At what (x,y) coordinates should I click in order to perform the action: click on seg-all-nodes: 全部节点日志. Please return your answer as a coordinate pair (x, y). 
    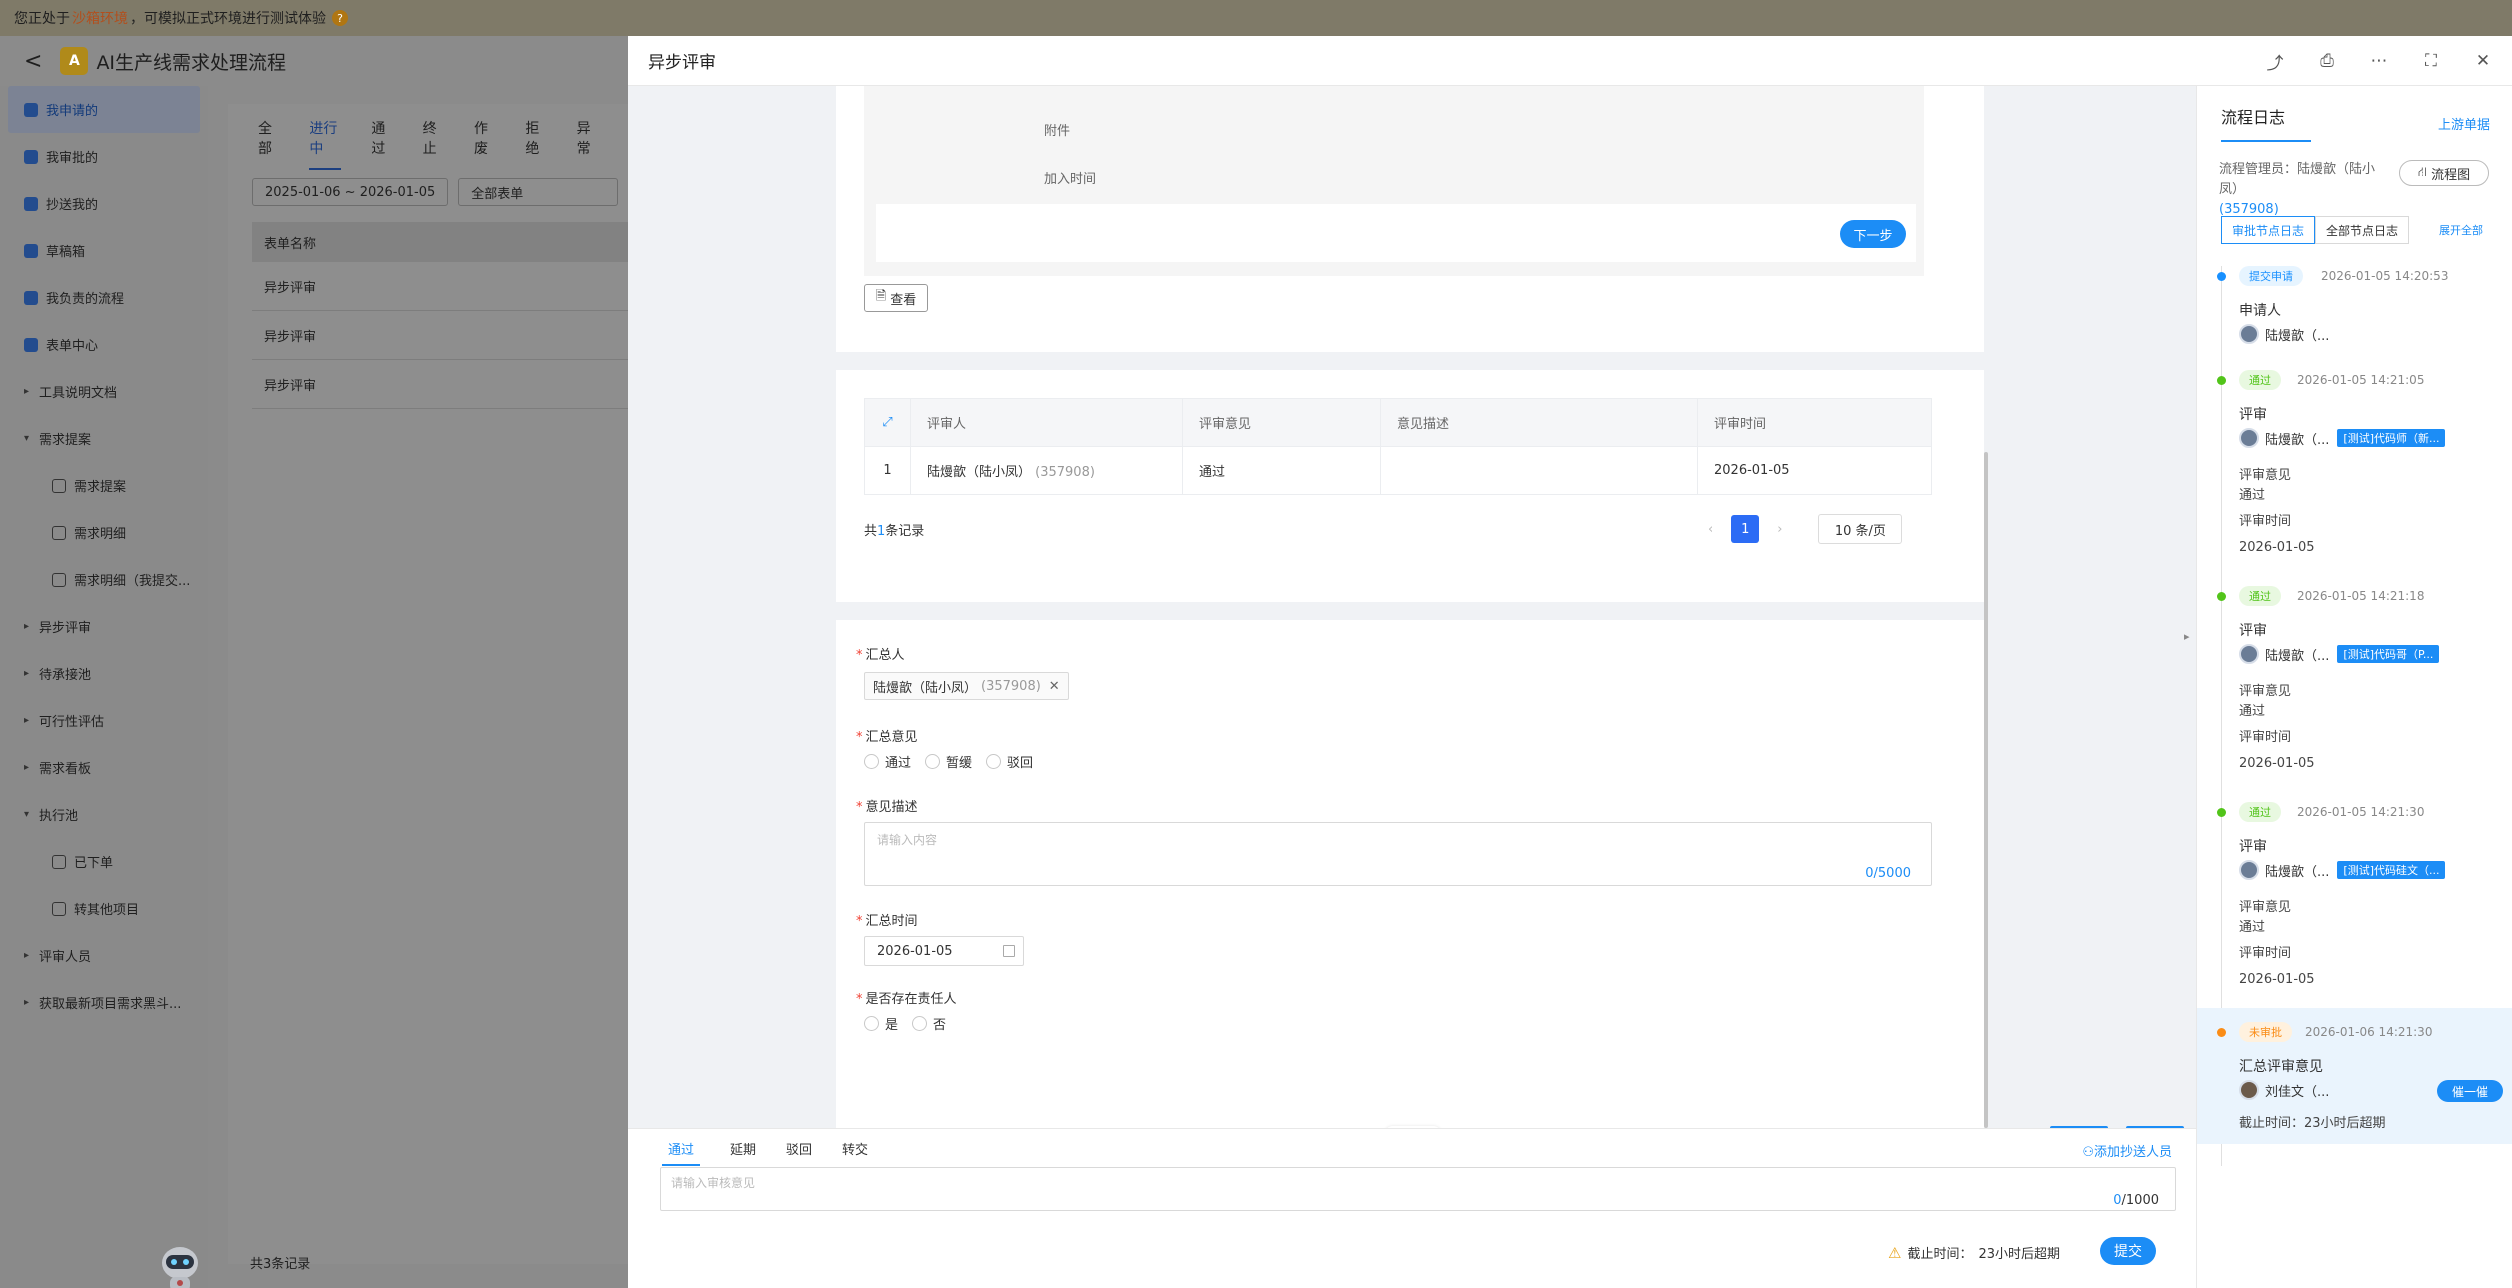
    Looking at the image, I should click on (2362, 230).